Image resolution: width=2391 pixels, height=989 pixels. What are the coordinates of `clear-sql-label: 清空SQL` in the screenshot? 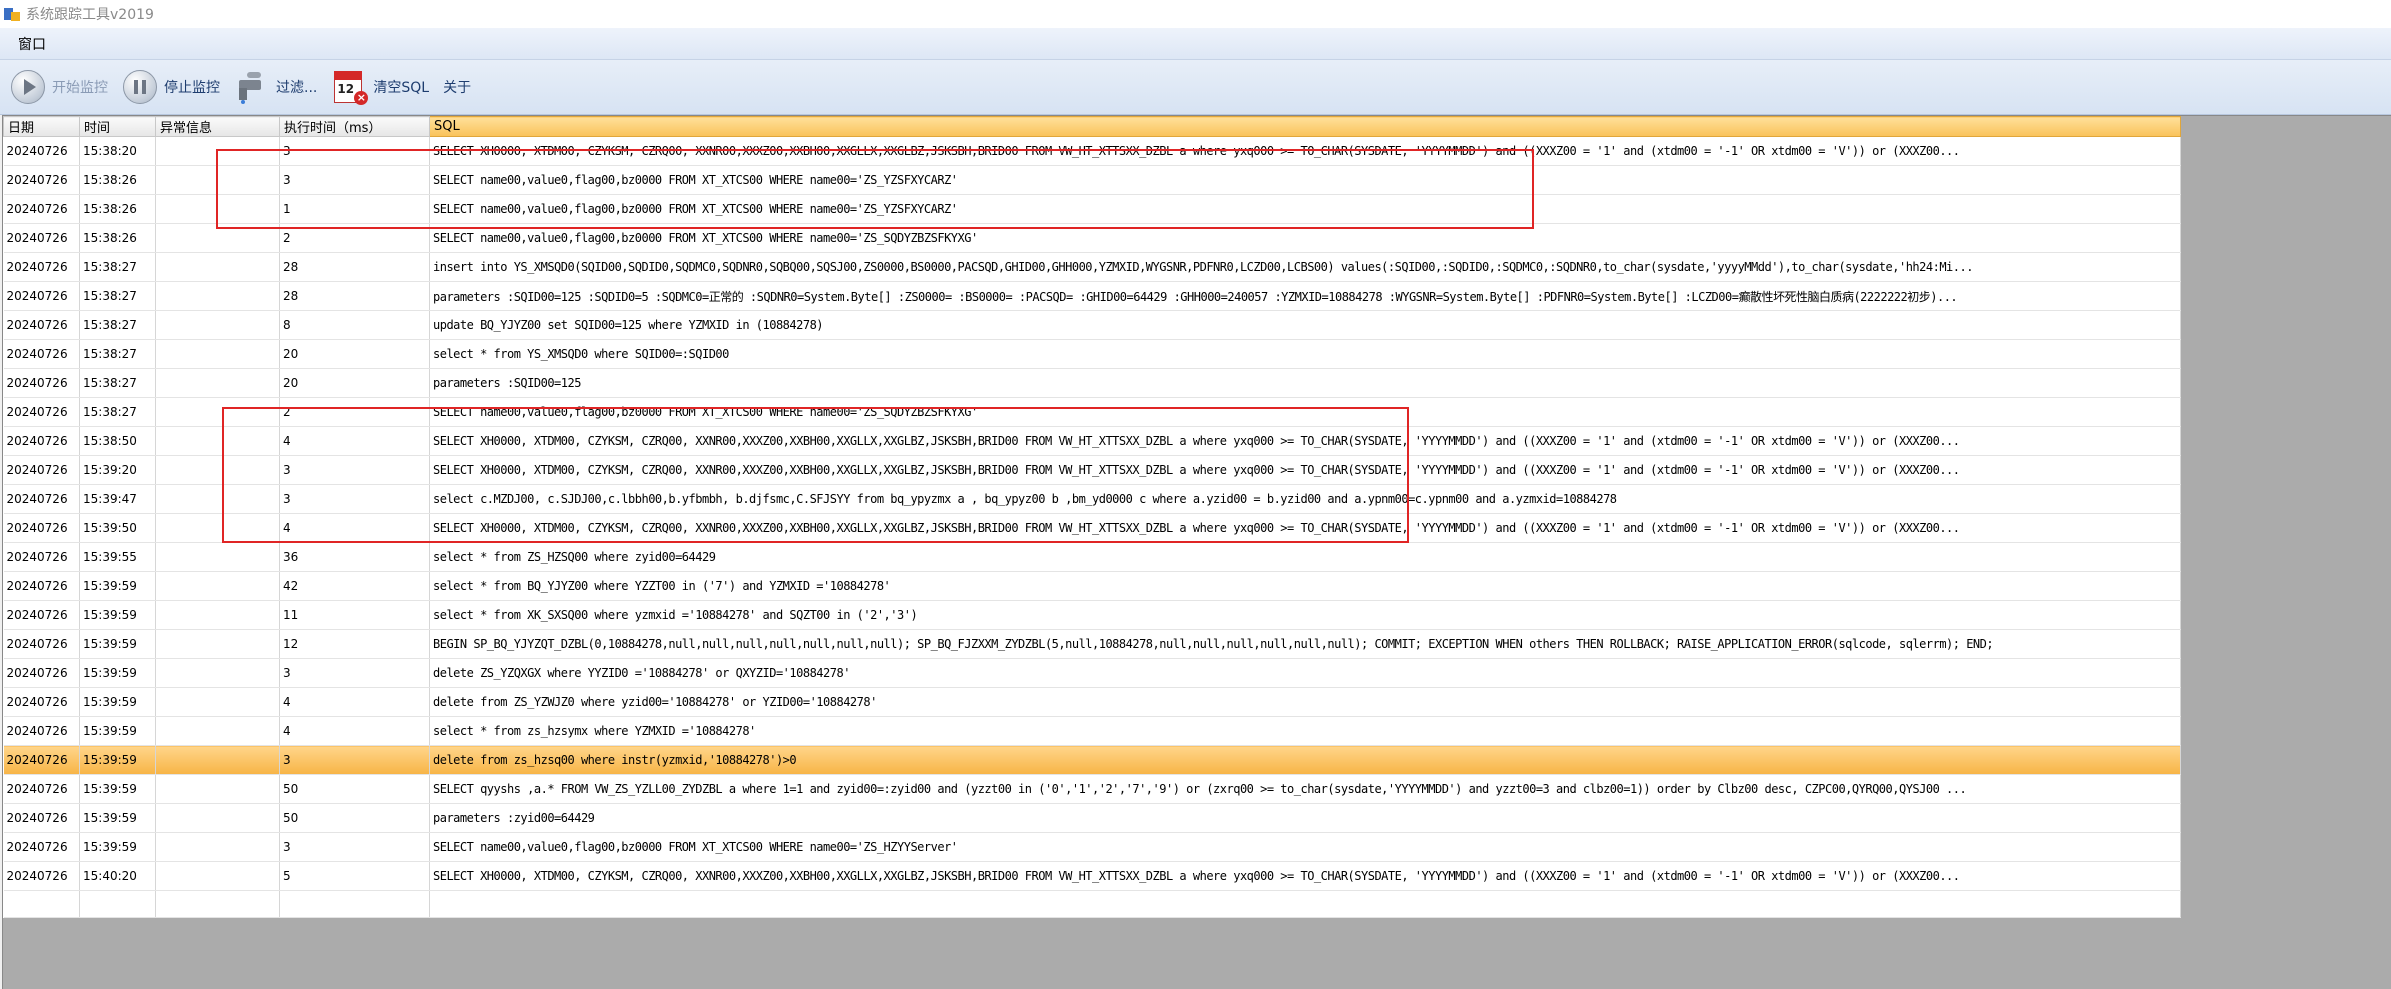 It's located at (401, 88).